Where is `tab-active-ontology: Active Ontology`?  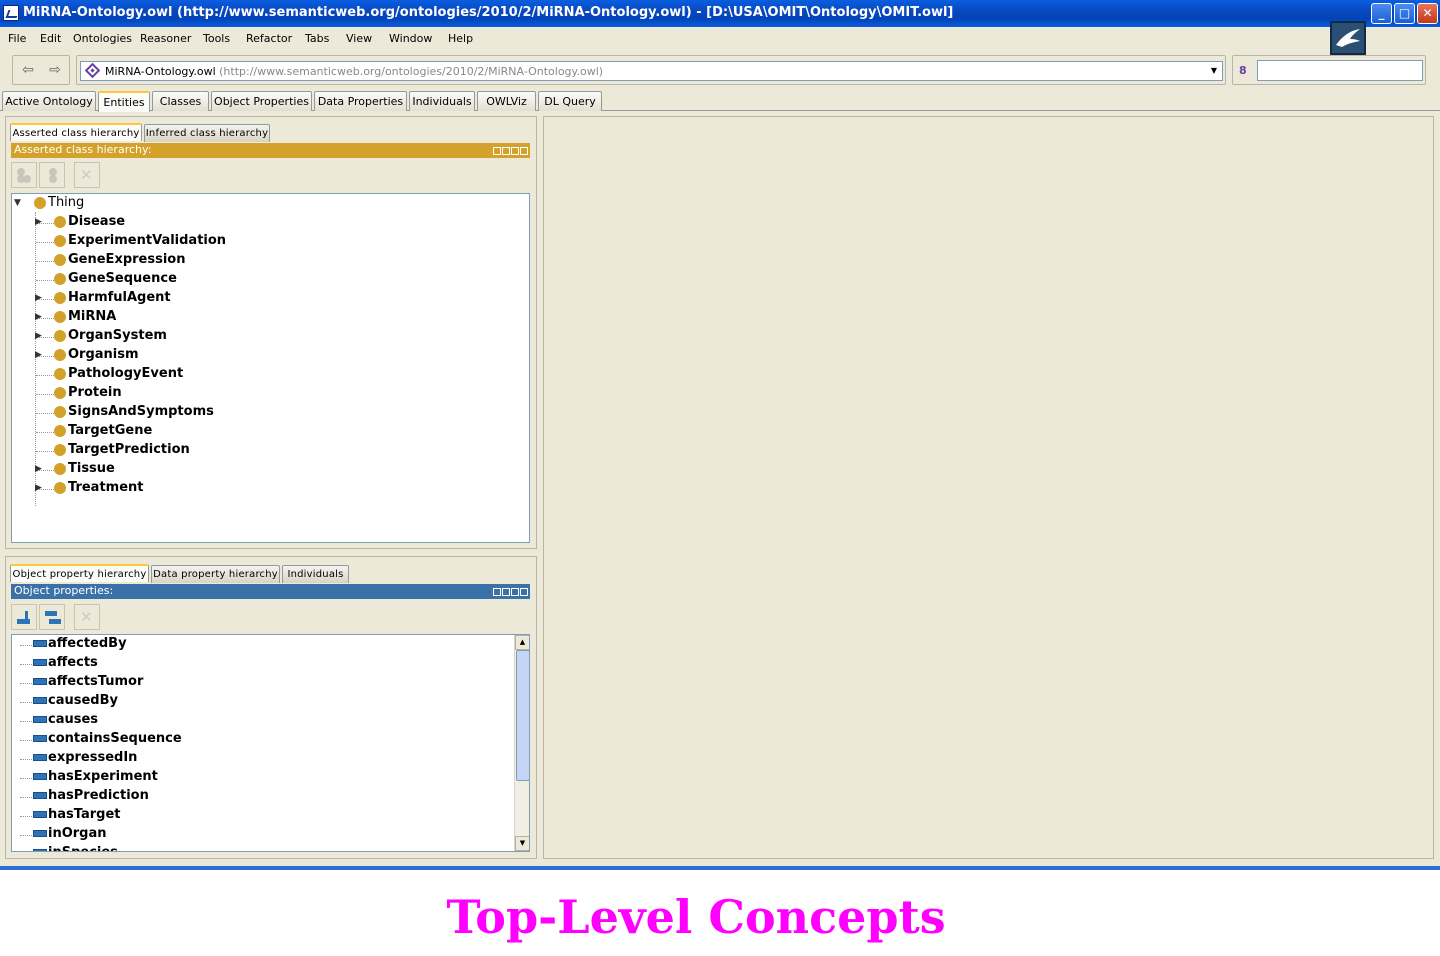 tab-active-ontology: Active Ontology is located at coordinates (49, 101).